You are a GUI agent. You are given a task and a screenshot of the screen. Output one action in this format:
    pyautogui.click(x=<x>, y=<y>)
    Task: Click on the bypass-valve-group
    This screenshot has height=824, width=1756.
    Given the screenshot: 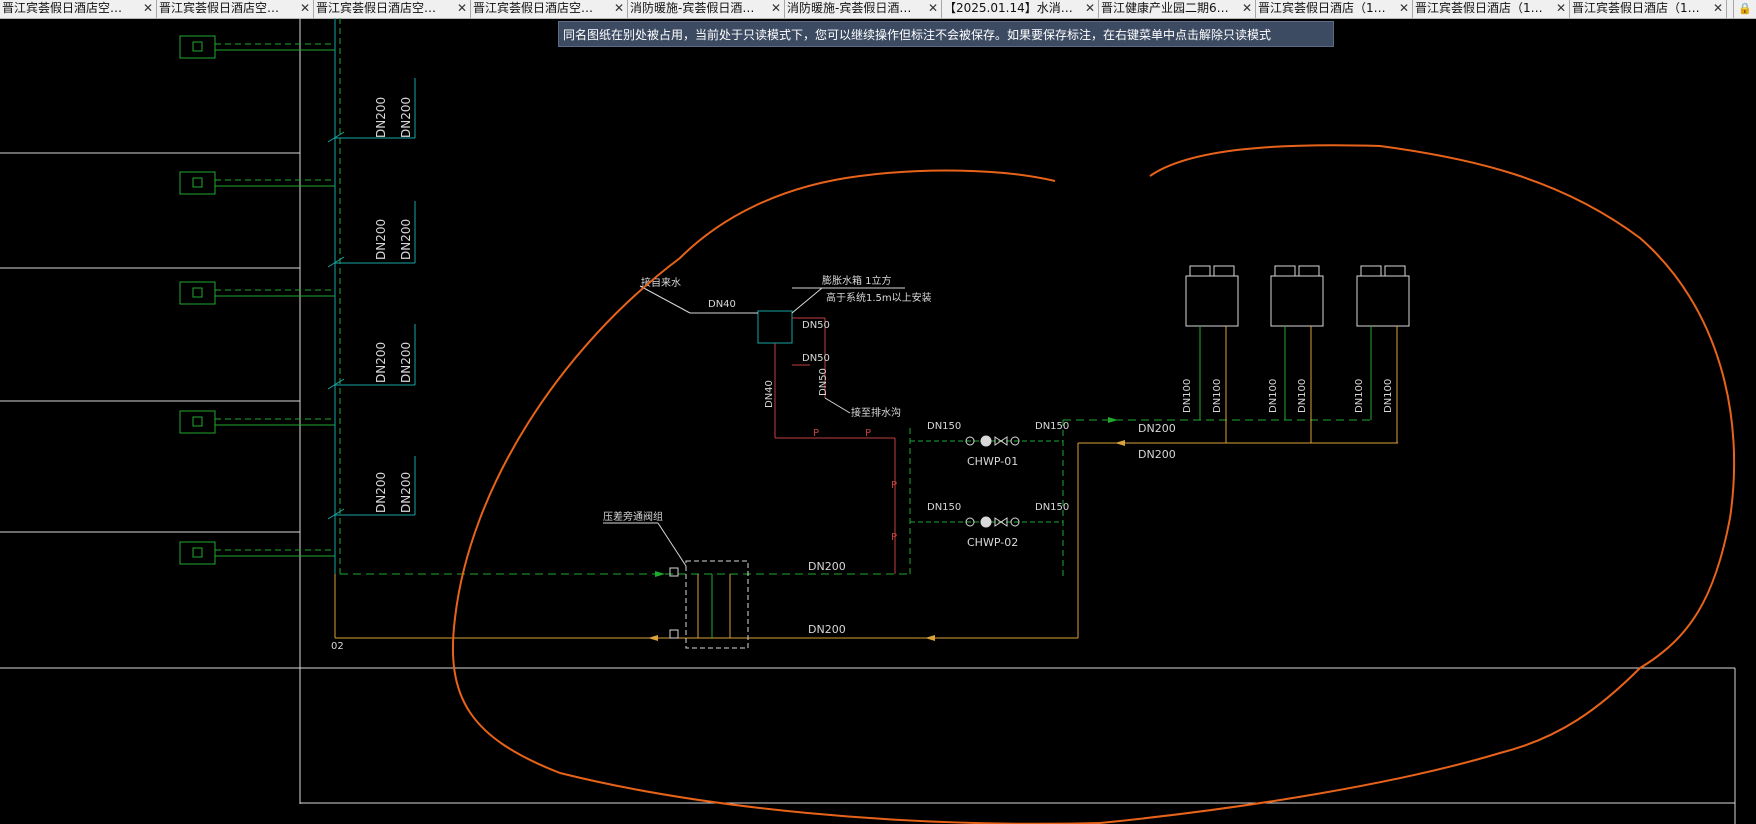 What is the action you would take?
    pyautogui.click(x=676, y=585)
    